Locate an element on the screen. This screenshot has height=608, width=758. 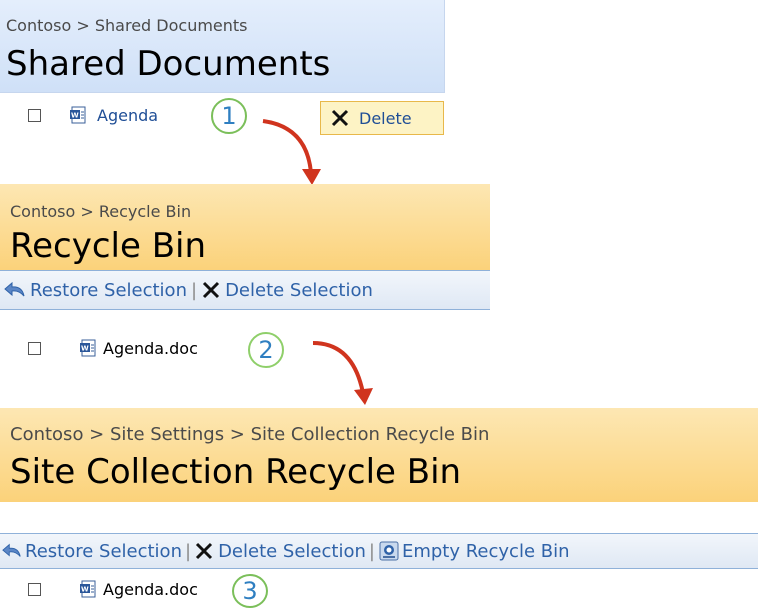
breadcrumb: Contoso > Shared Documents is located at coordinates (127, 25).